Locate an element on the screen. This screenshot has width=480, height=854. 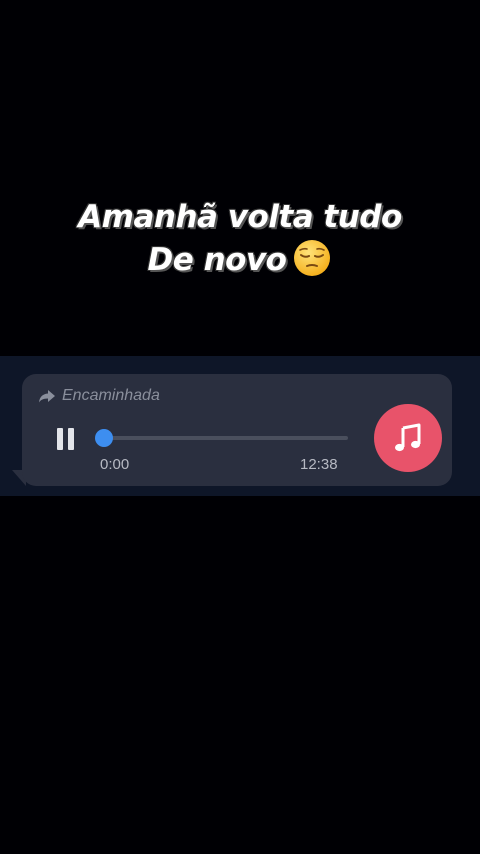
forwarded-label: Encaminhada is located at coordinates (111, 395).